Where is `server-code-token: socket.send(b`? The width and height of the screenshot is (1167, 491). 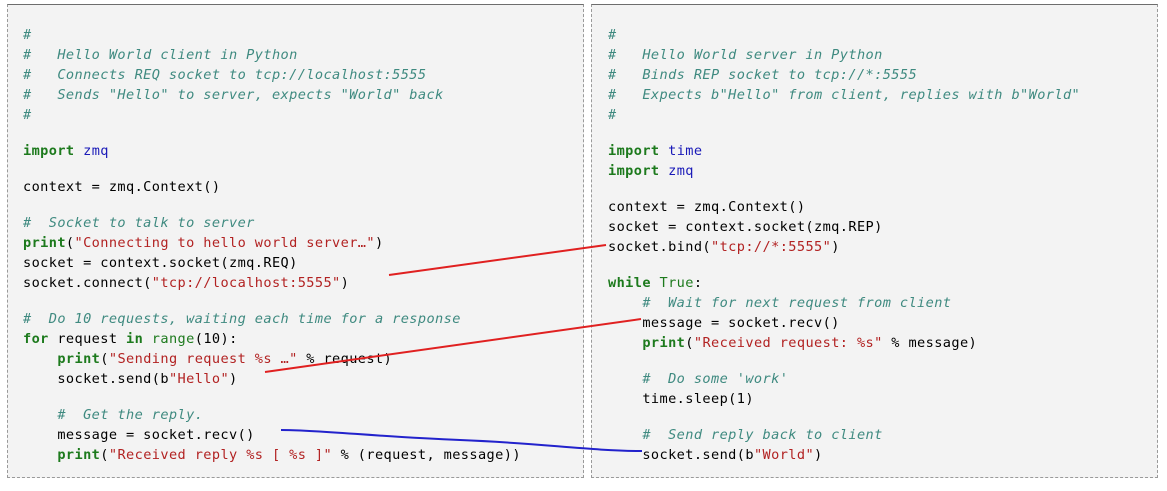 server-code-token: socket.send(b is located at coordinates (681, 455).